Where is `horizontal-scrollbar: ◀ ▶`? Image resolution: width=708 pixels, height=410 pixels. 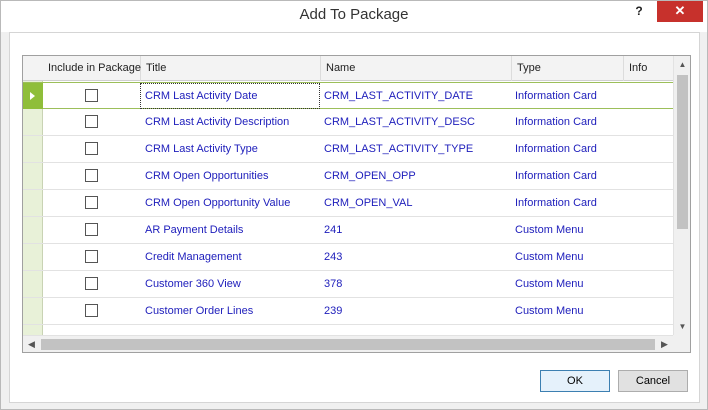 horizontal-scrollbar: ◀ ▶ is located at coordinates (348, 343).